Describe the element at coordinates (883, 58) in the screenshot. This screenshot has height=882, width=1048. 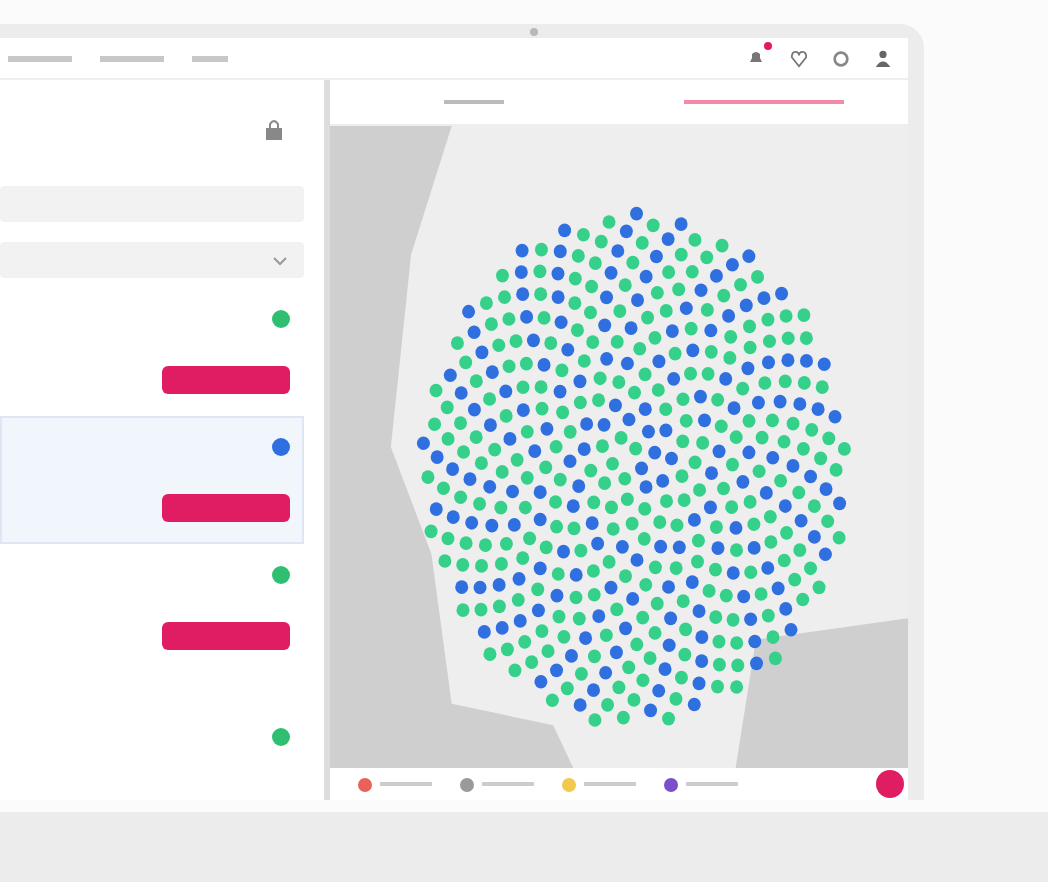
I see `user-icon` at that location.